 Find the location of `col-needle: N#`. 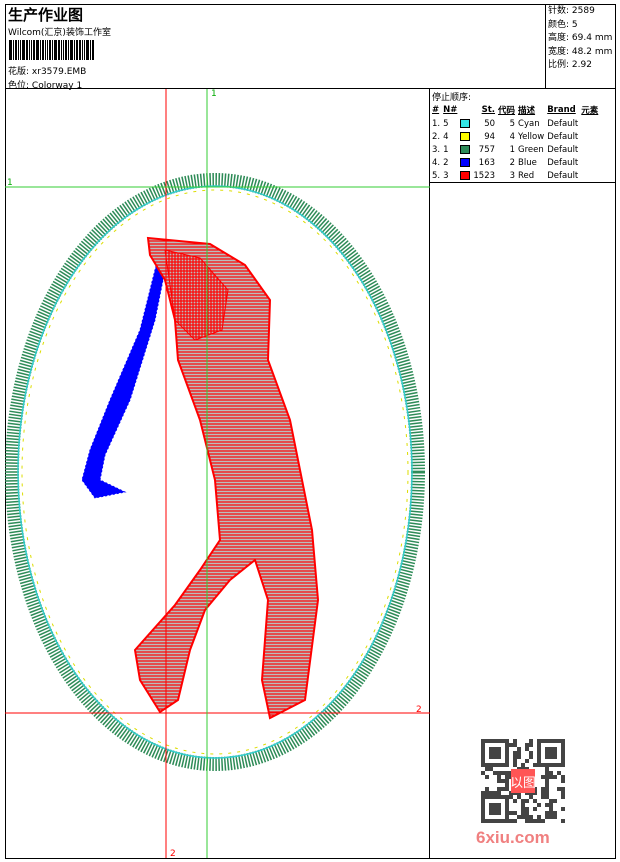

col-needle: N# is located at coordinates (450, 110).